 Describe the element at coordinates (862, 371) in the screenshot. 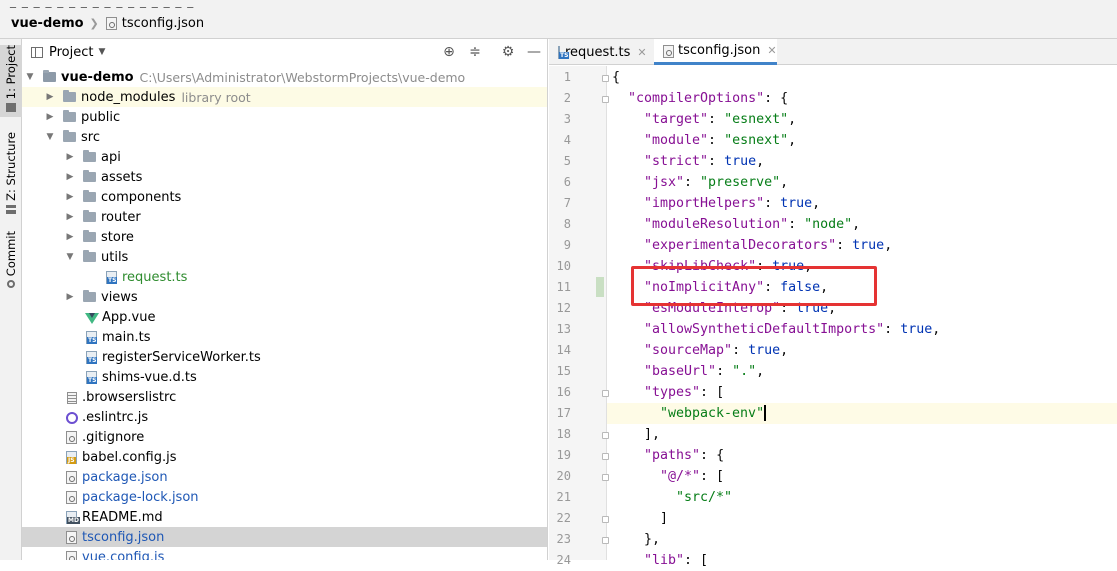

I see `code-line: "baseUrl": ".",` at that location.